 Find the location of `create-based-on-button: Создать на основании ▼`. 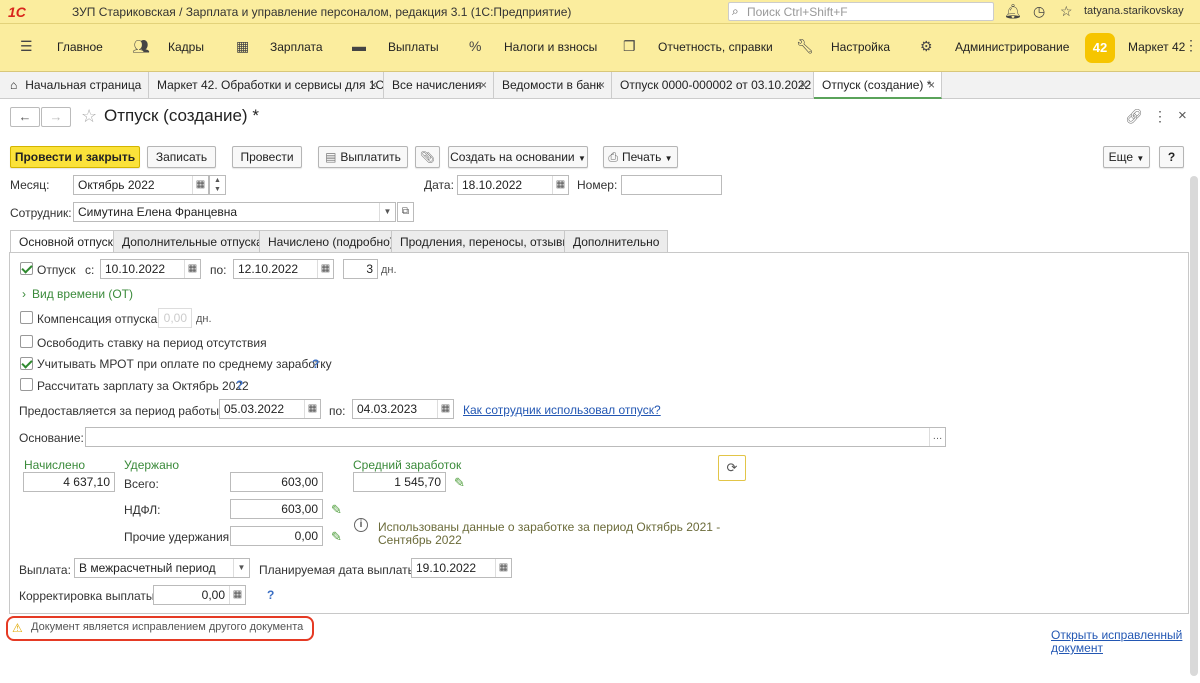

create-based-on-button: Создать на основании ▼ is located at coordinates (518, 157).